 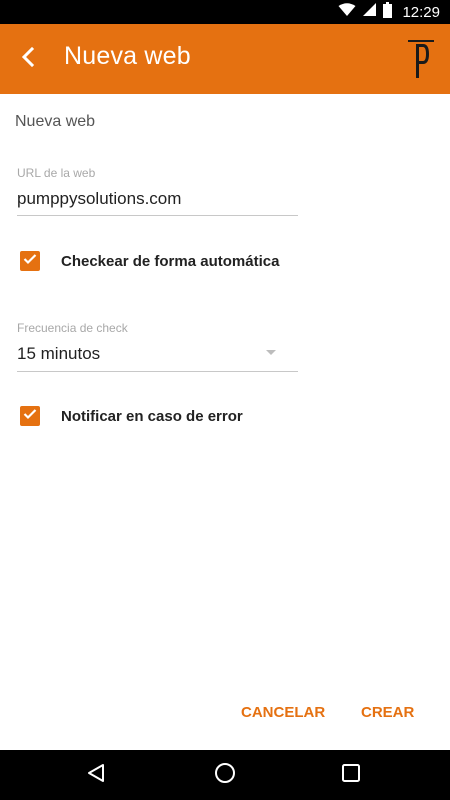 I want to click on chevron-left-icon, so click(x=28, y=59).